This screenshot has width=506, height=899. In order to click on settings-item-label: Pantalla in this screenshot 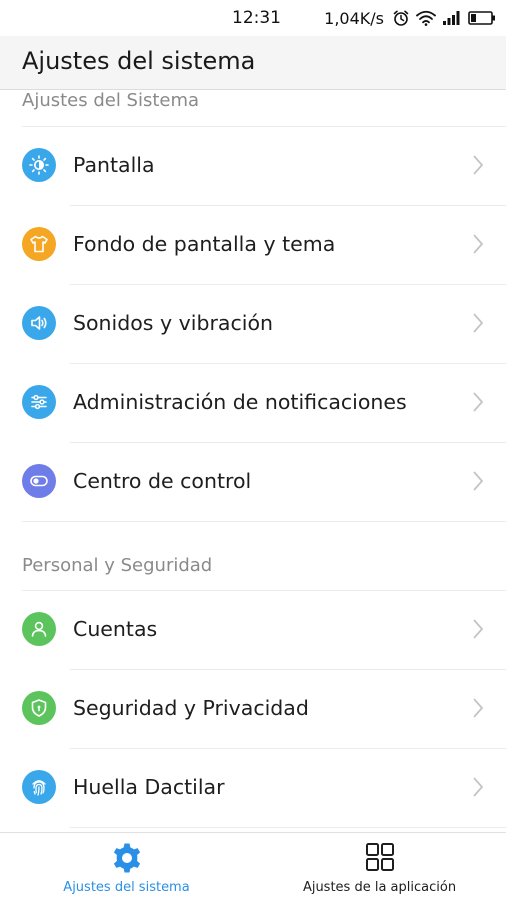, I will do `click(114, 165)`.